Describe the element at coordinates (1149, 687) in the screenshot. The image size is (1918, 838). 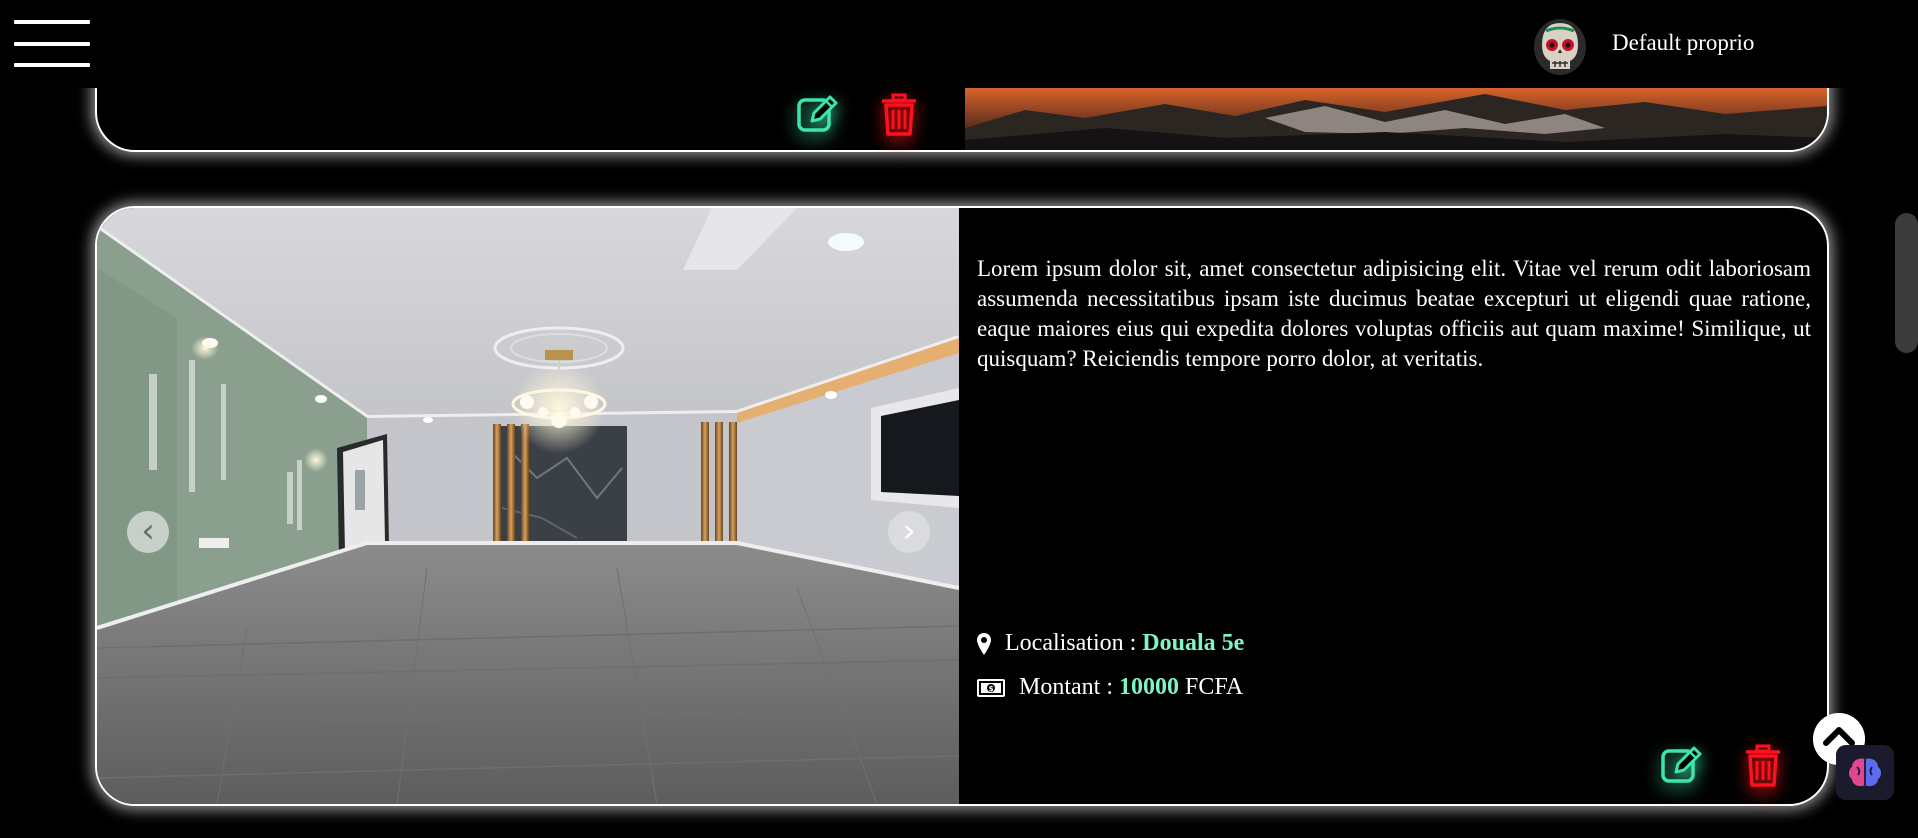
I see `amount-value: 10000` at that location.